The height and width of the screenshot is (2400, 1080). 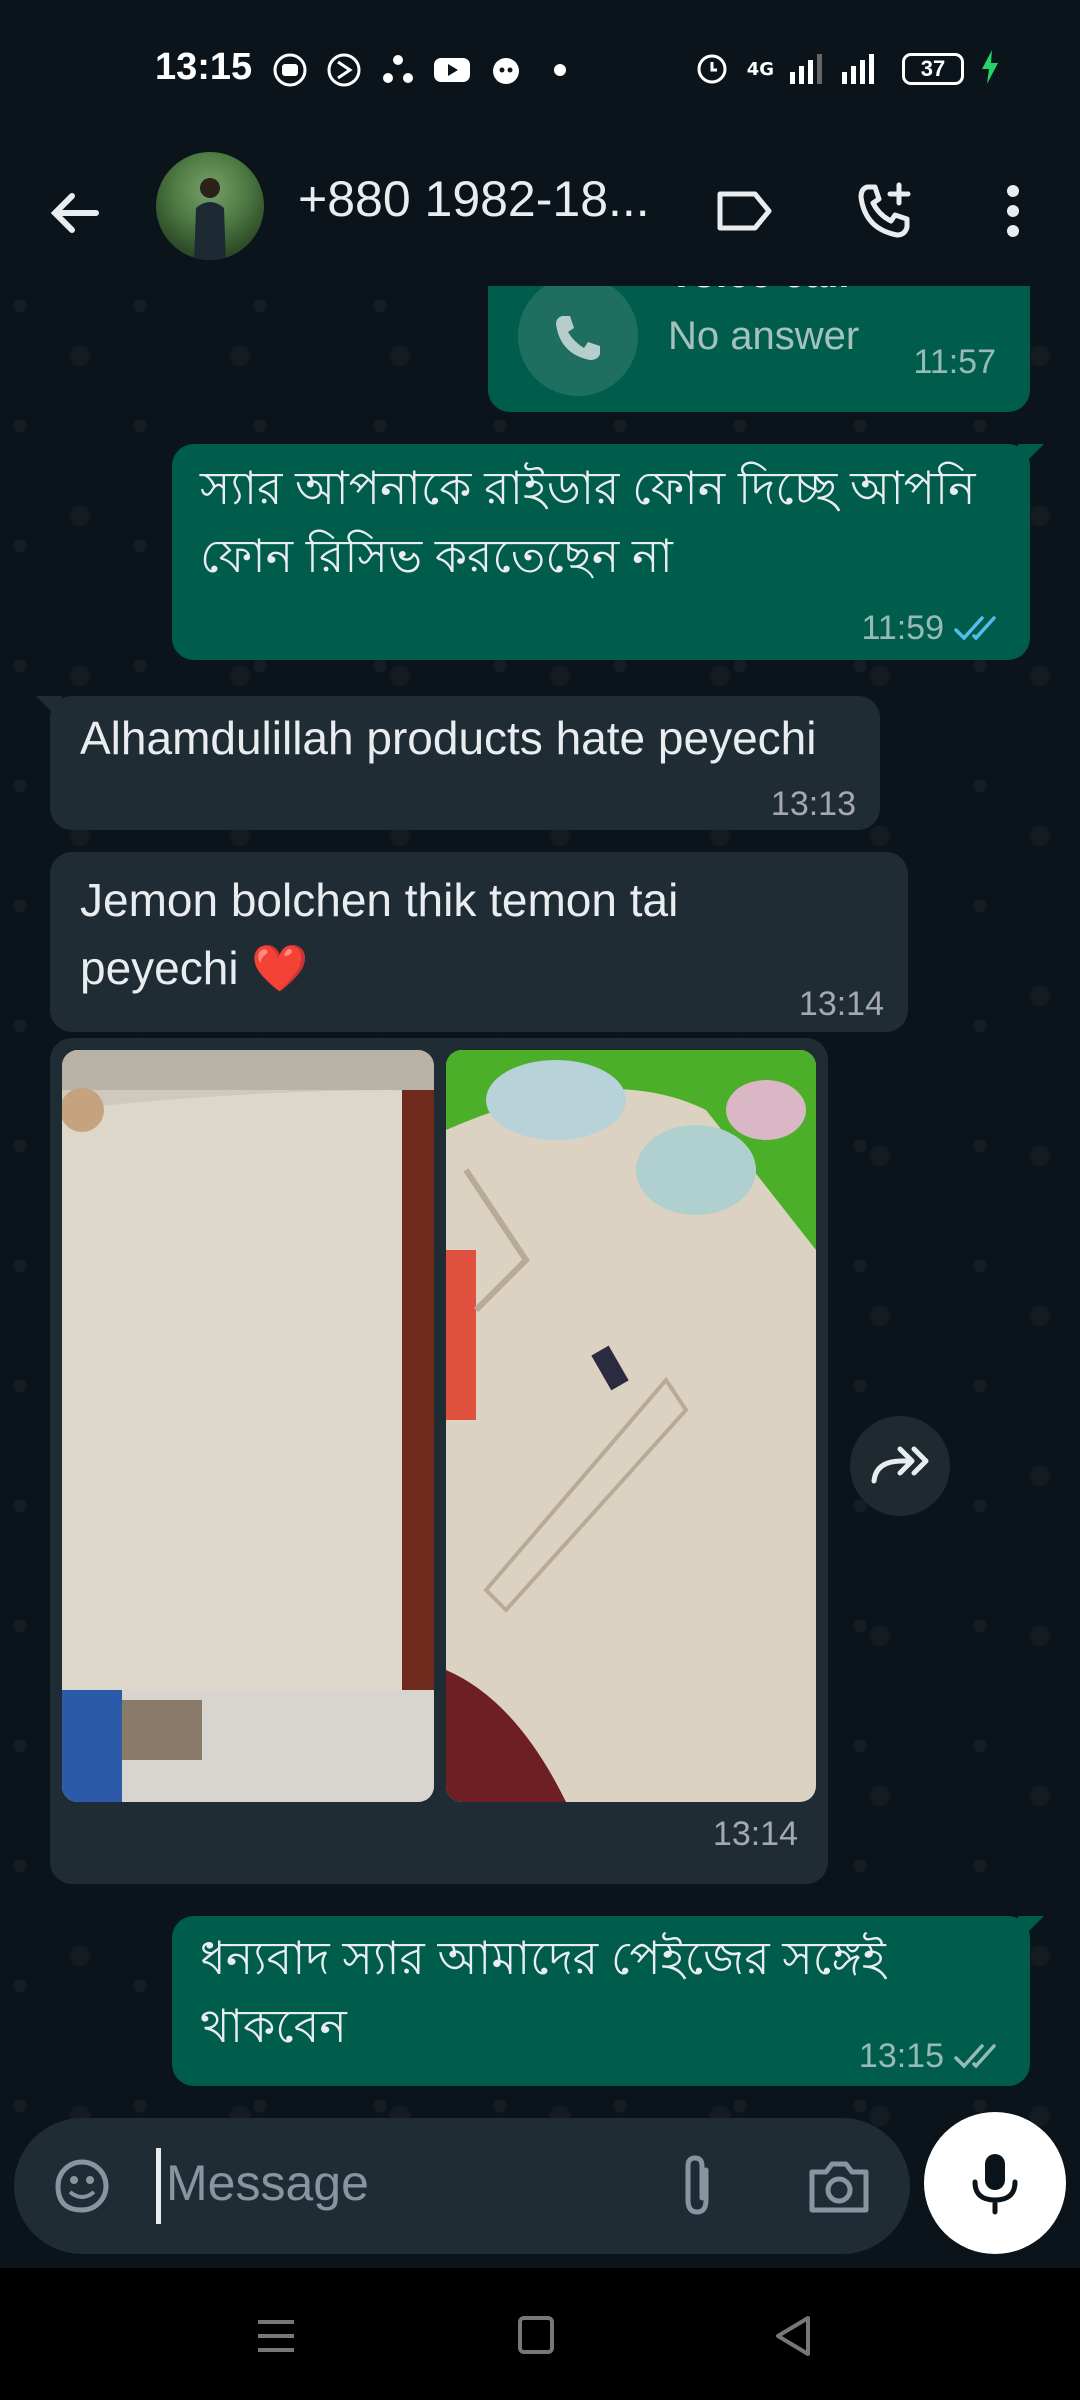 What do you see at coordinates (75, 213) in the screenshot?
I see `back-arrow-icon` at bounding box center [75, 213].